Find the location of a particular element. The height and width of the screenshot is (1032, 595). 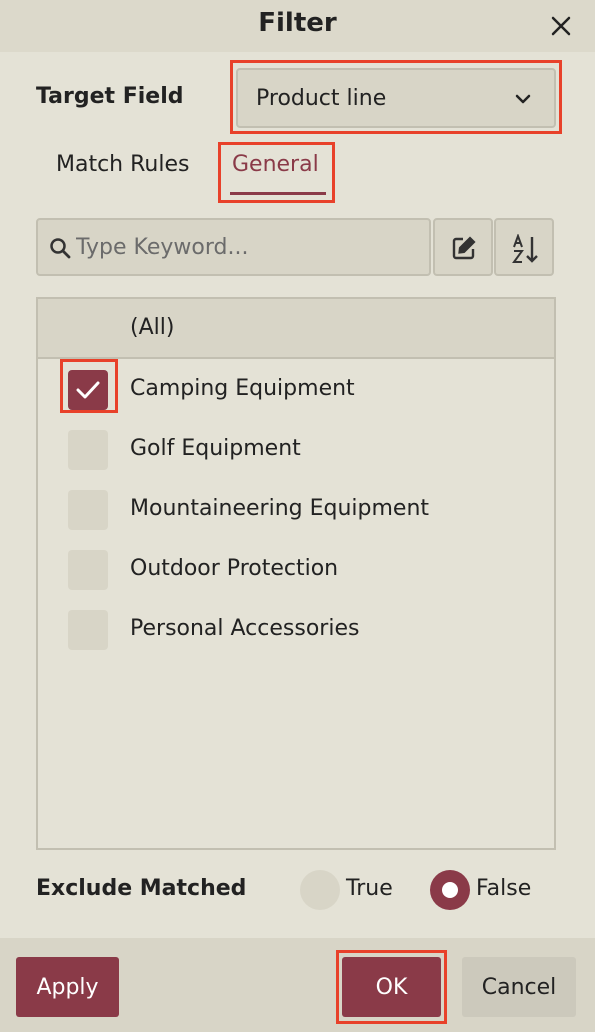

sort-button is located at coordinates (524, 247).